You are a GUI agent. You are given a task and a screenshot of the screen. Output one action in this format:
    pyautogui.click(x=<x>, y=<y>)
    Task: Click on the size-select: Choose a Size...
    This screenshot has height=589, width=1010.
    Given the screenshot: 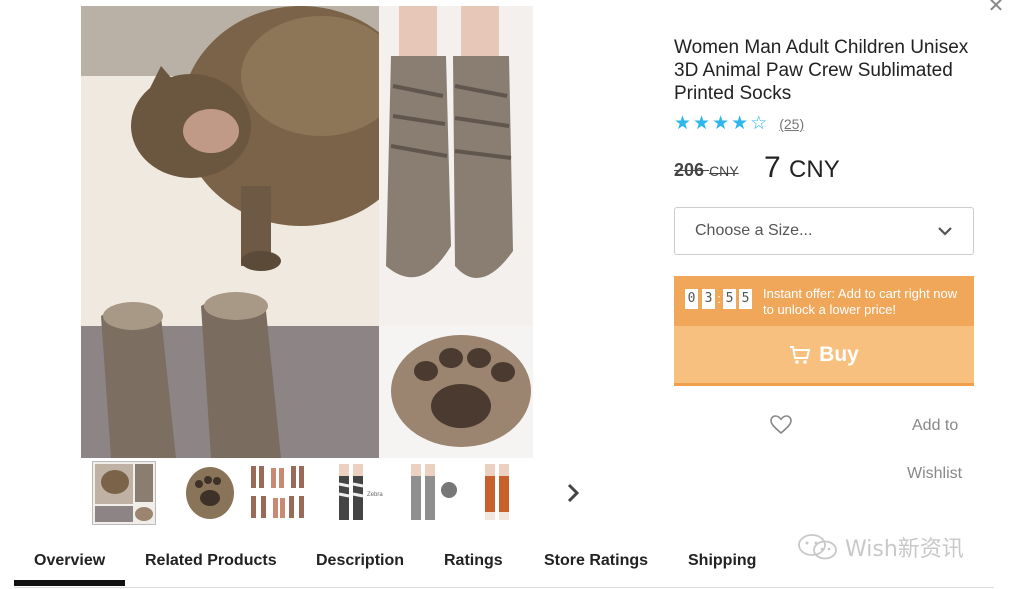 What is the action you would take?
    pyautogui.click(x=824, y=231)
    